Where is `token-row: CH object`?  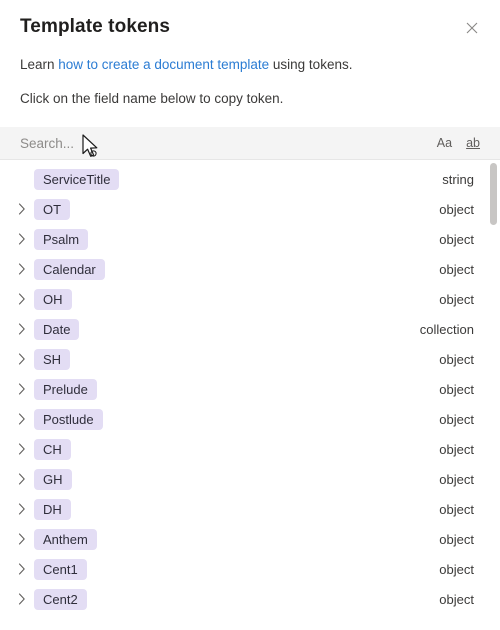 token-row: CH object is located at coordinates (250, 449).